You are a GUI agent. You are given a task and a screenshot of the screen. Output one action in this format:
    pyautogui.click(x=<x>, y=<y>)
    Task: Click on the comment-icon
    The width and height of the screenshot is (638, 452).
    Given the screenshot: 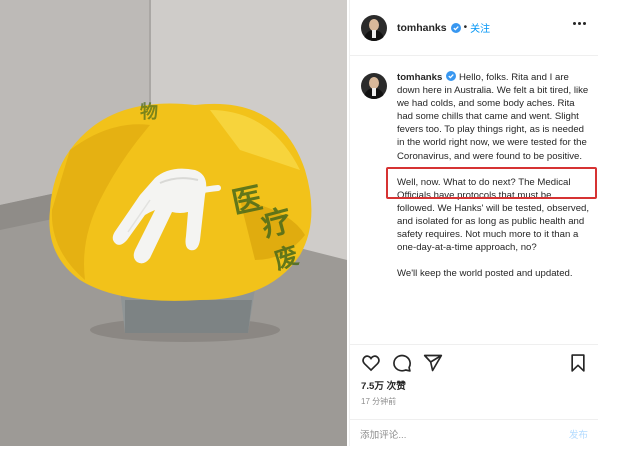 What is the action you would take?
    pyautogui.click(x=402, y=363)
    